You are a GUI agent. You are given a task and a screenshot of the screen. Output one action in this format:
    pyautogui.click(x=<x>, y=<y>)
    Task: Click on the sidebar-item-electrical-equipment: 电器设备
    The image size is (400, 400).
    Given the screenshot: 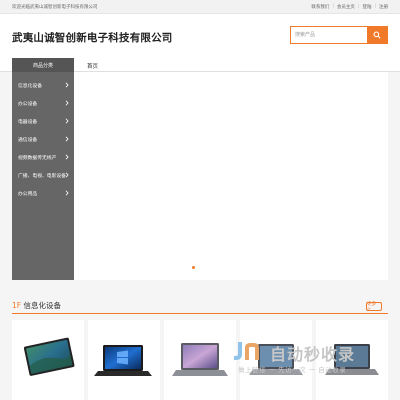 What is the action you would take?
    pyautogui.click(x=43, y=121)
    